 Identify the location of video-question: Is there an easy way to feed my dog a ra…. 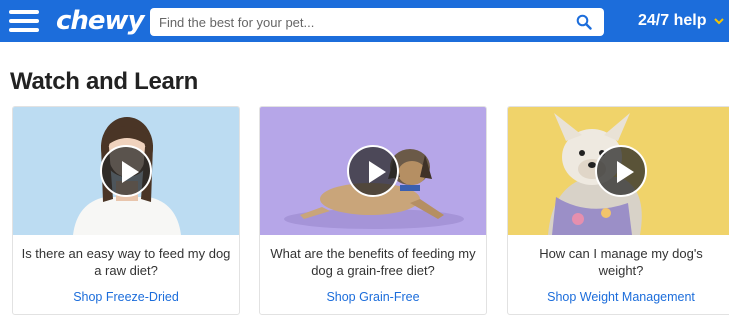
(126, 262).